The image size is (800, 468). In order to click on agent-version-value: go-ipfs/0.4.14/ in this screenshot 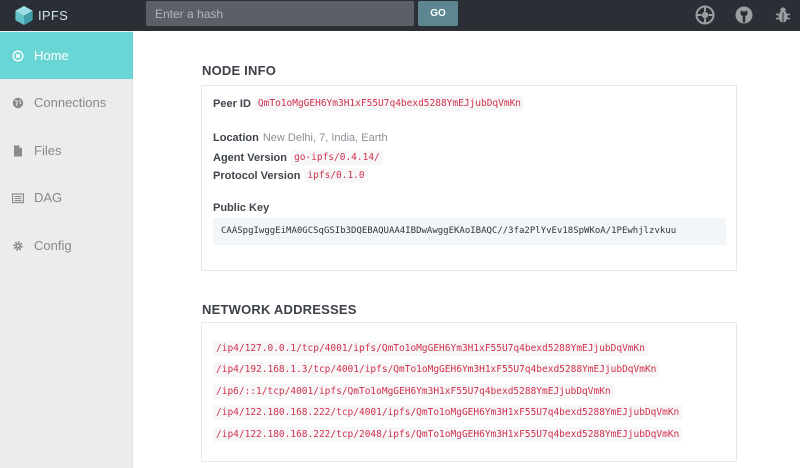, I will do `click(336, 157)`.